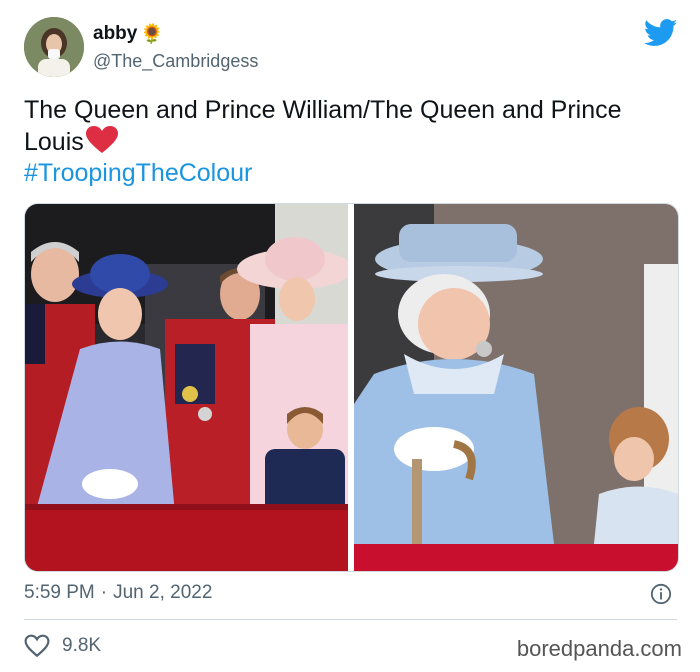  Describe the element at coordinates (101, 139) in the screenshot. I see `red-heart-emoji-icon` at that location.